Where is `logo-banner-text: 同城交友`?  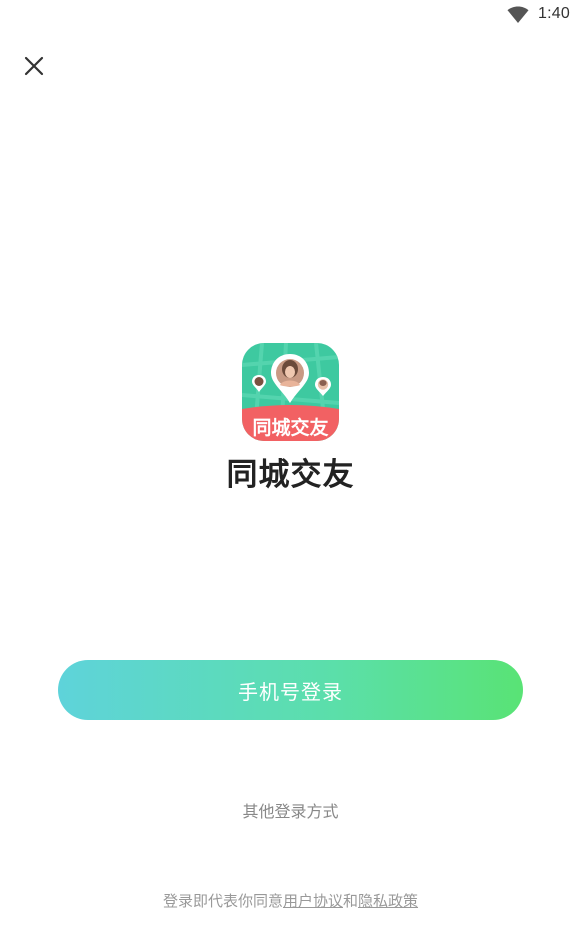
logo-banner-text: 同城交友 is located at coordinates (290, 427).